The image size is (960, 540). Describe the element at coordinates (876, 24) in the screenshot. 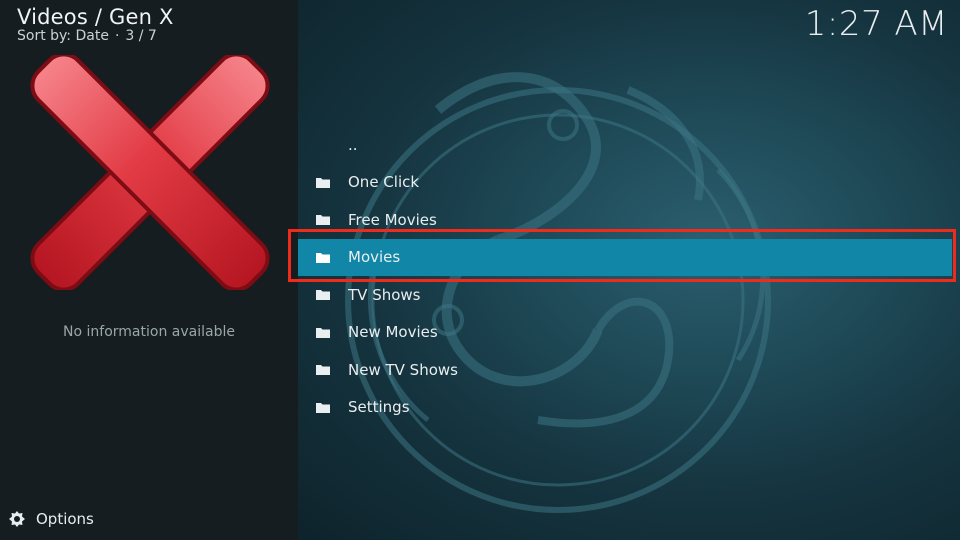

I see `clock: 1:27 AM` at that location.